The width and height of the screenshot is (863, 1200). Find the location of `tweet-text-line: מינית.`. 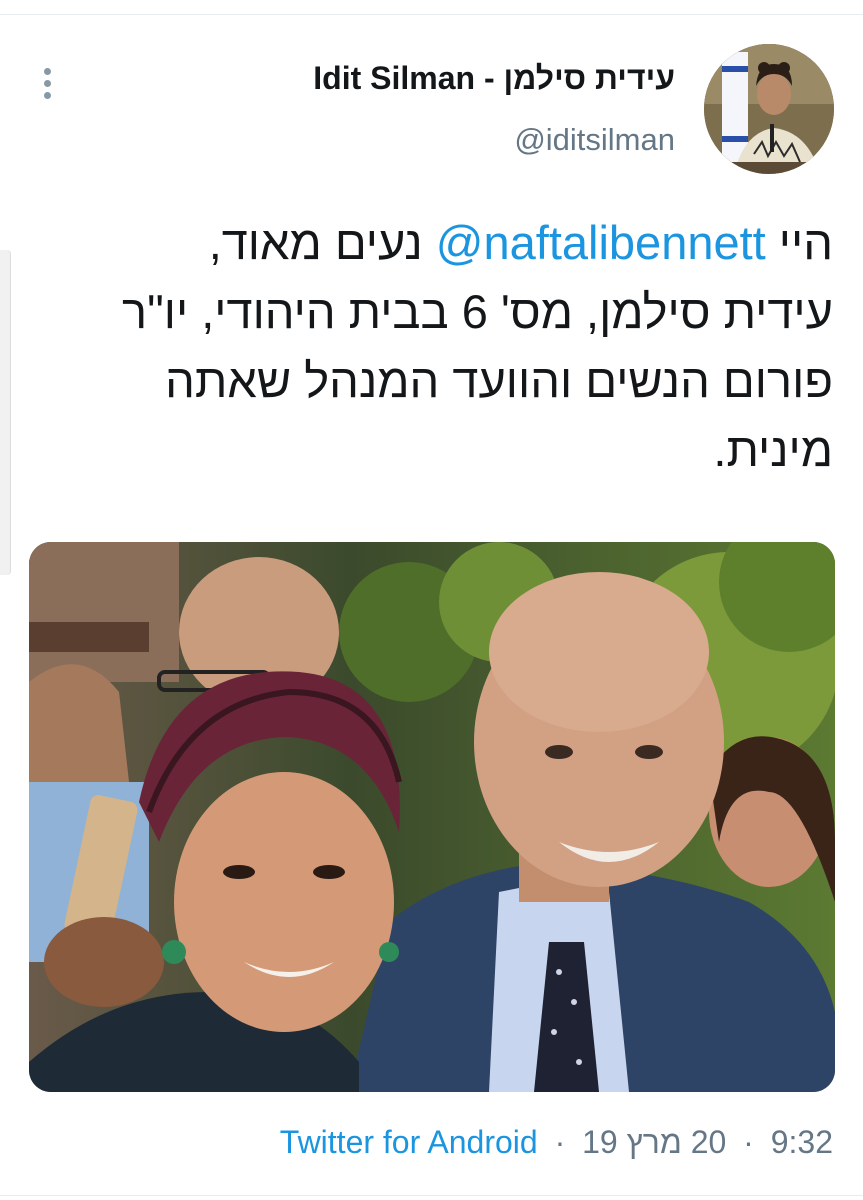

tweet-text-line: מינית. is located at coordinates (773, 449).